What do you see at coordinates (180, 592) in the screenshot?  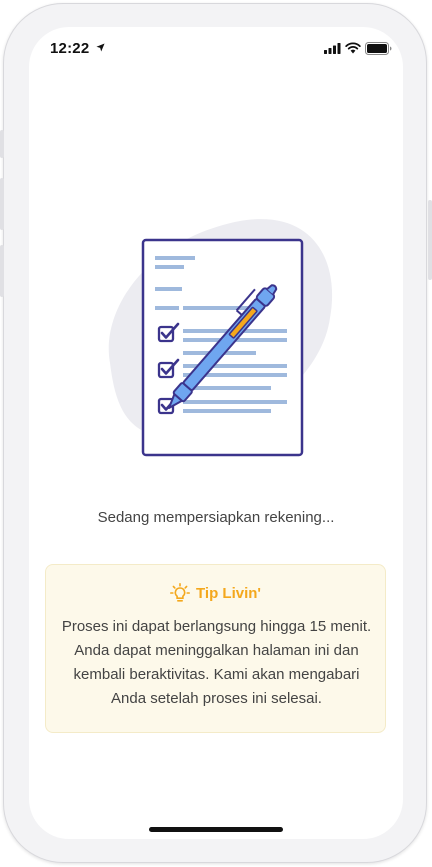 I see `lightbulb-icon` at bounding box center [180, 592].